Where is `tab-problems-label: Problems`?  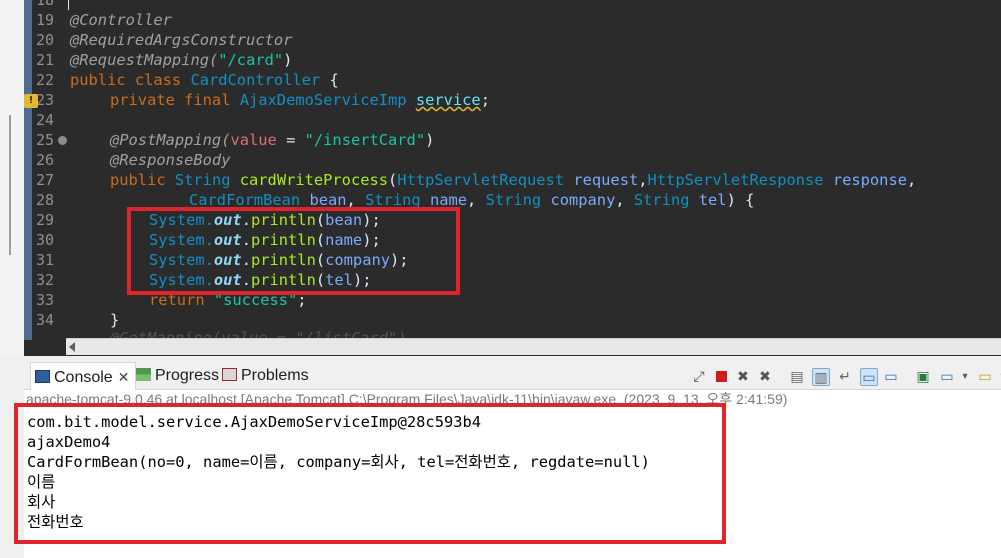
tab-problems-label: Problems is located at coordinates (275, 375).